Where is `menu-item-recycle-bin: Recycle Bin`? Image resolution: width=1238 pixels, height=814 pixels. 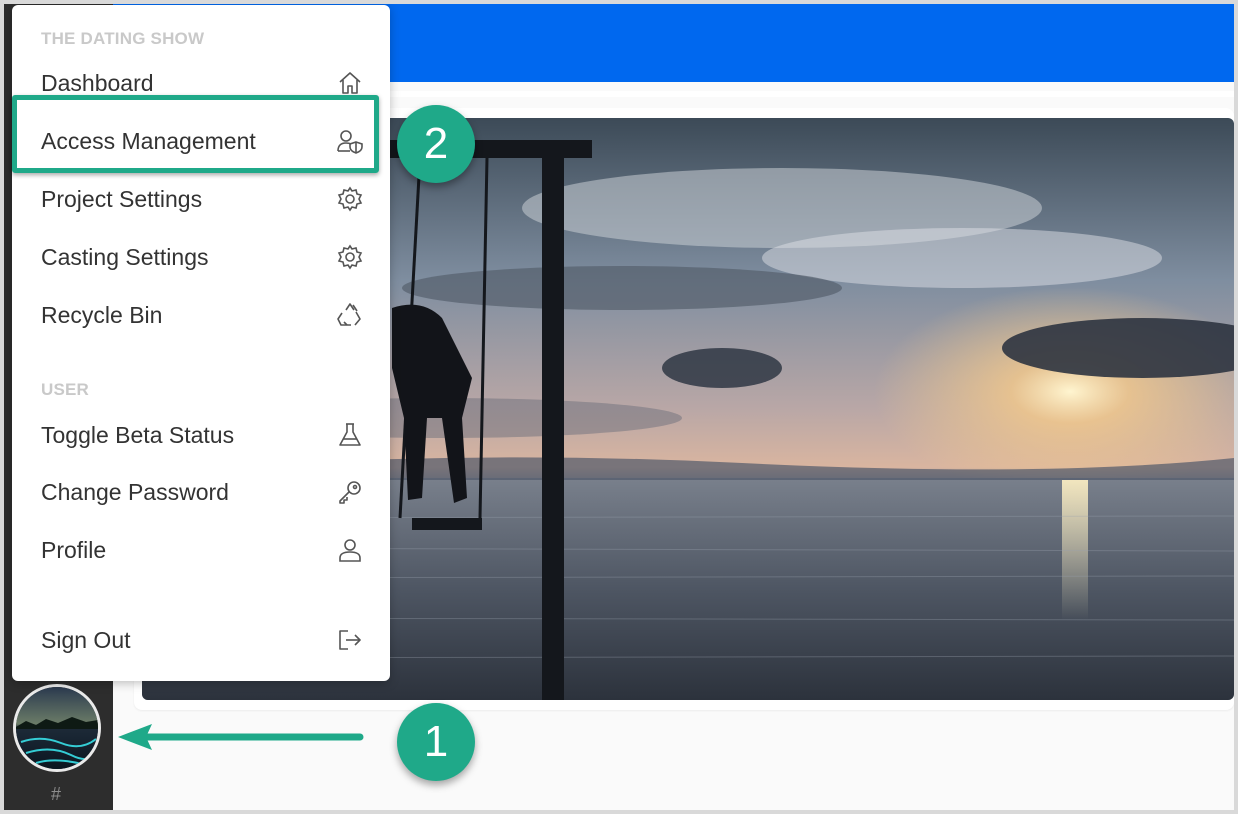 menu-item-recycle-bin: Recycle Bin is located at coordinates (203, 315).